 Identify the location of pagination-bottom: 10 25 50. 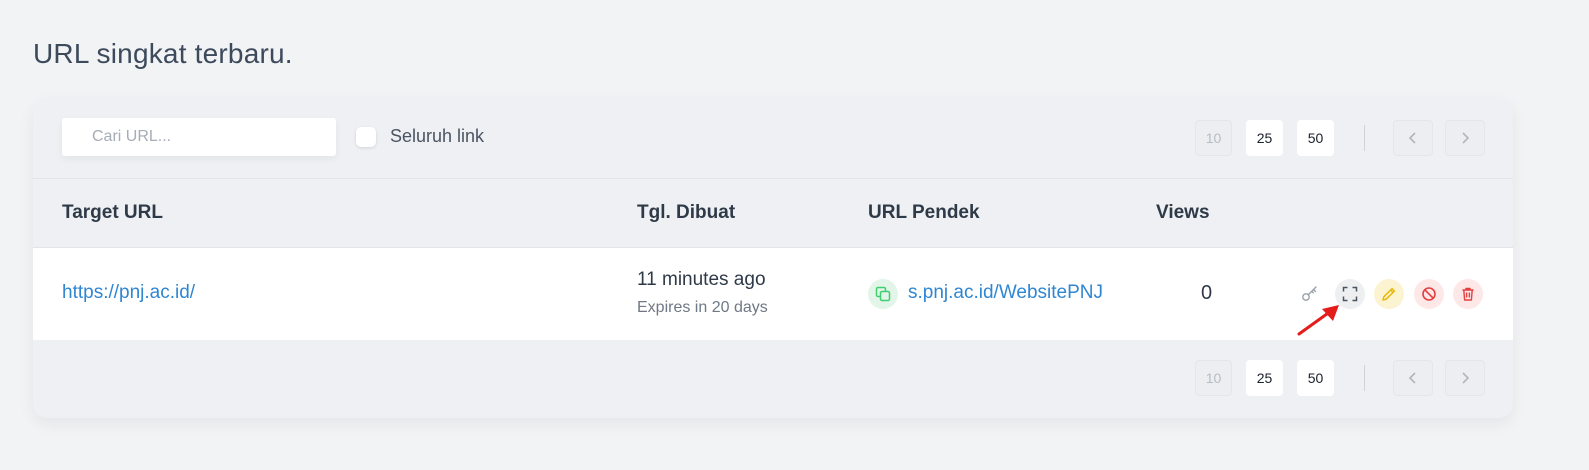
(1333, 378).